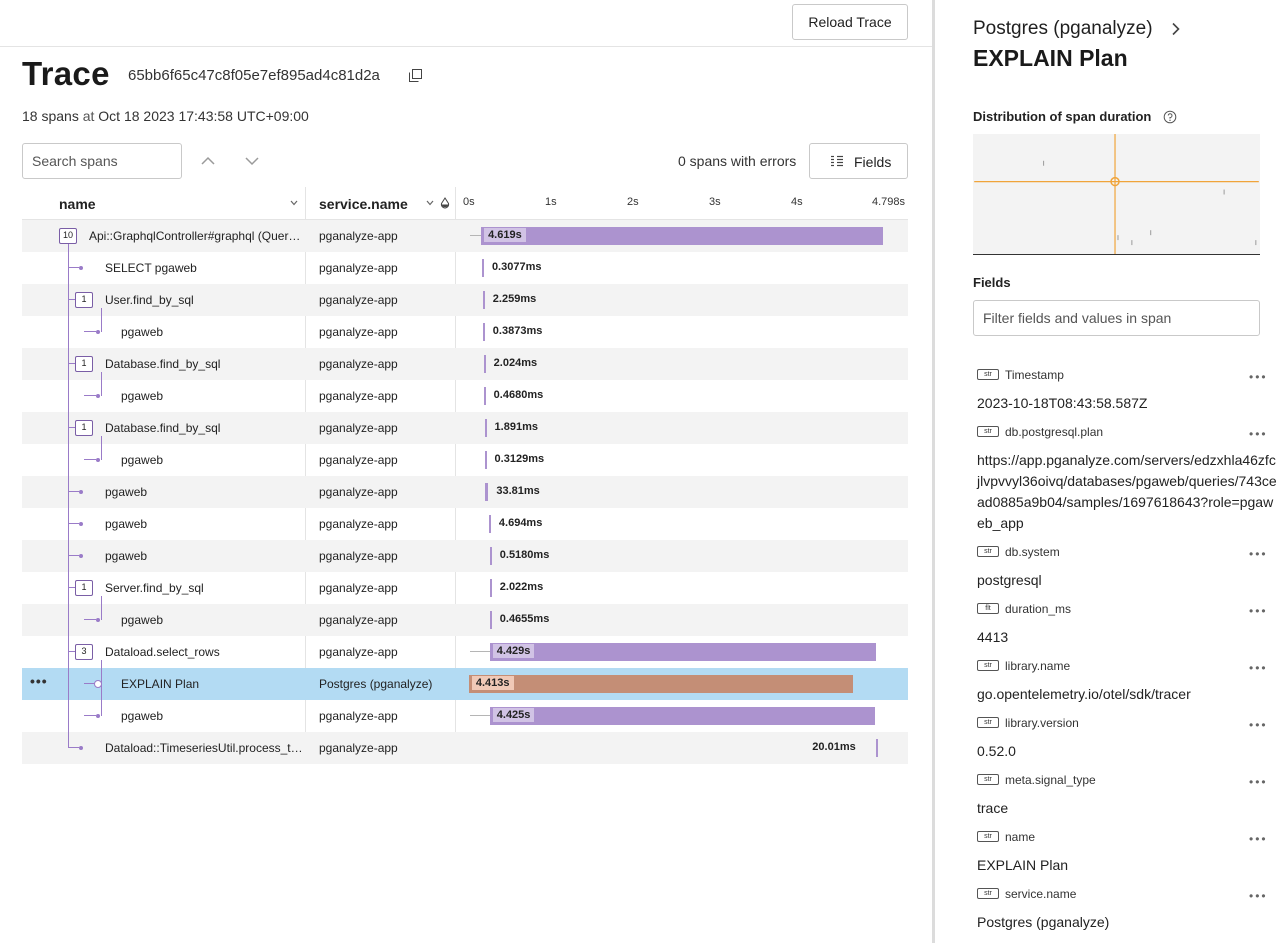 The height and width of the screenshot is (943, 1281). Describe the element at coordinates (465, 716) in the screenshot. I see `table-row: pgaweb pganalyze-app 4.425s` at that location.